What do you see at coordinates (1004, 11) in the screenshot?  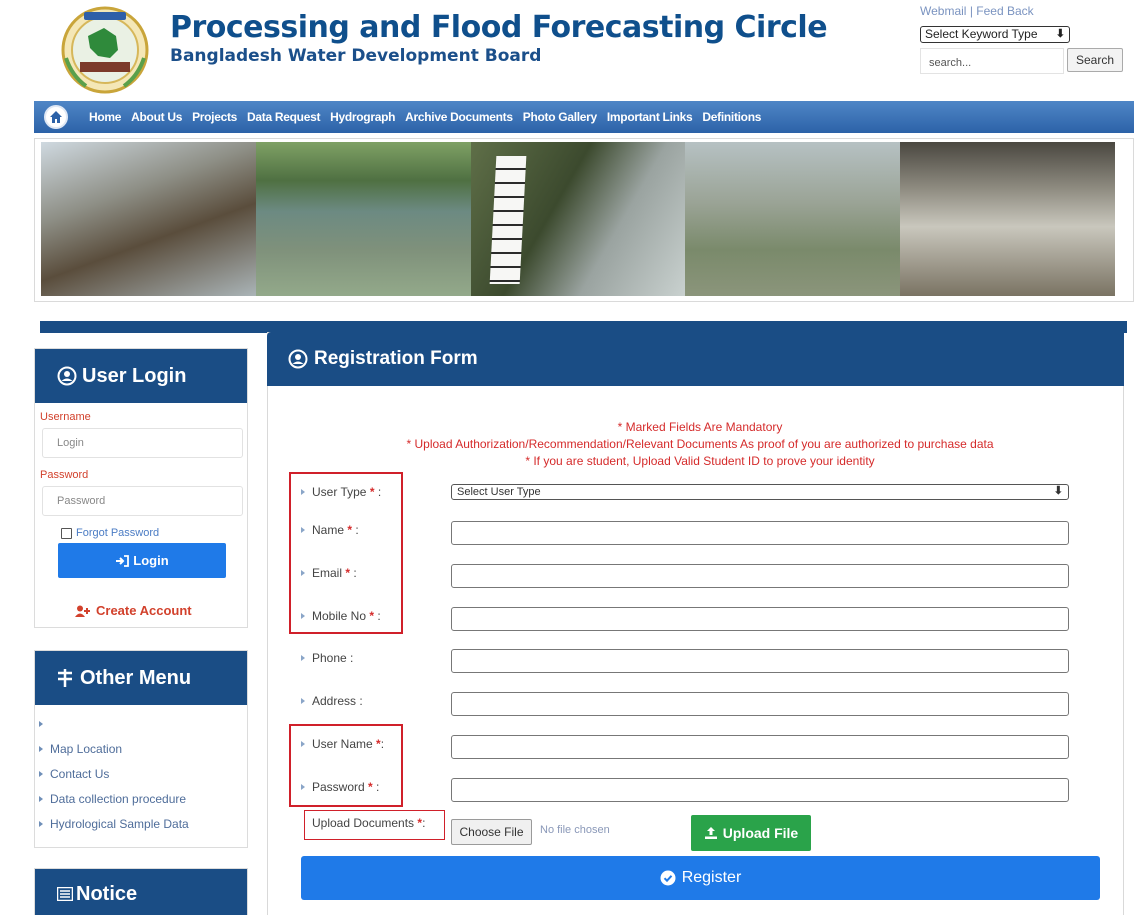 I see `feedback-link: Feed Back` at bounding box center [1004, 11].